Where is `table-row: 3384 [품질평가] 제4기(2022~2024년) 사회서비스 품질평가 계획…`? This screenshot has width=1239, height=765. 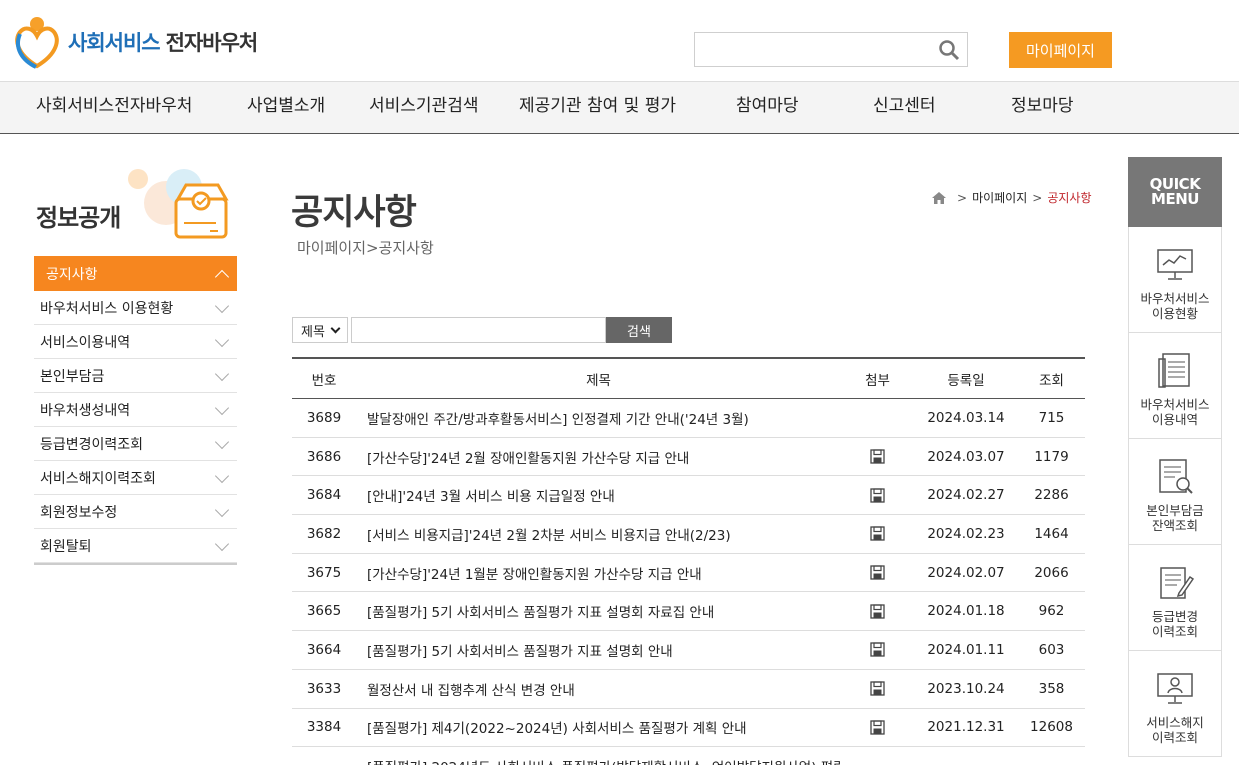 table-row: 3384 [품질평가] 제4기(2022~2024년) 사회서비스 품질평가 계획… is located at coordinates (688, 728).